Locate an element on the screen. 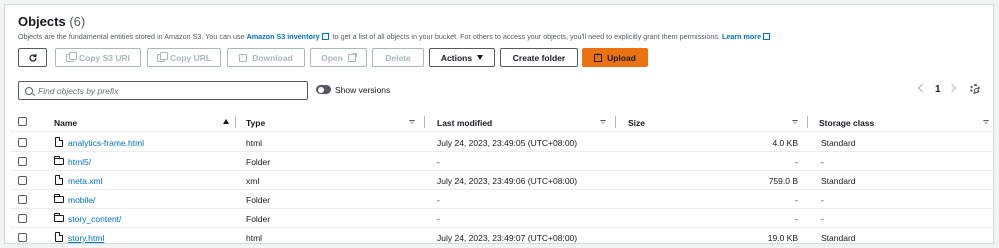  actions-label: Actions is located at coordinates (456, 57).